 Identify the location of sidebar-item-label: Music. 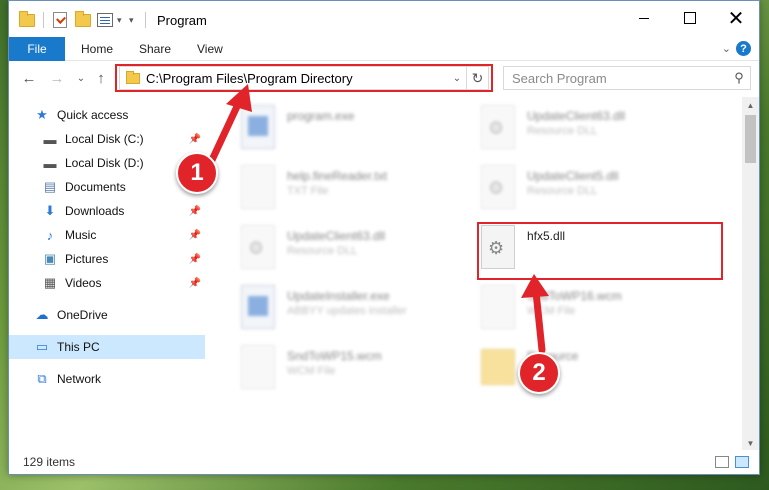
(81, 235).